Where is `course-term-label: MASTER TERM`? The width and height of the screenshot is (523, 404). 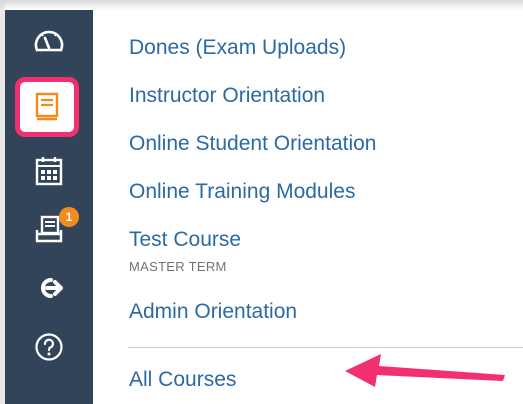 course-term-label: MASTER TERM is located at coordinates (178, 266).